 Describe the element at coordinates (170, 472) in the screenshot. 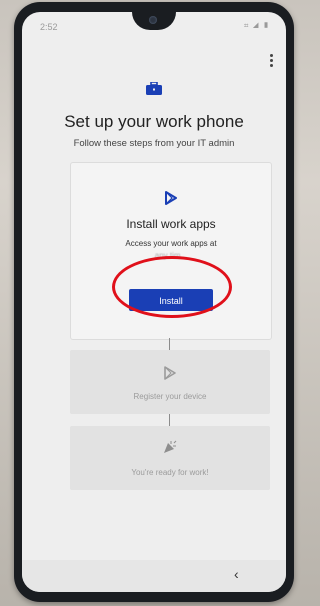

I see `step-label: You're ready for work!` at that location.